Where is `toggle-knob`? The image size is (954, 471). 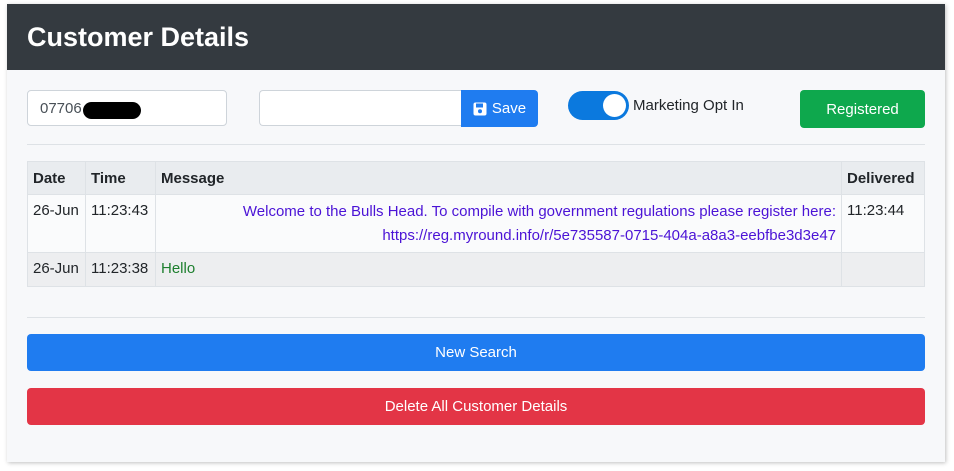 toggle-knob is located at coordinates (614, 105).